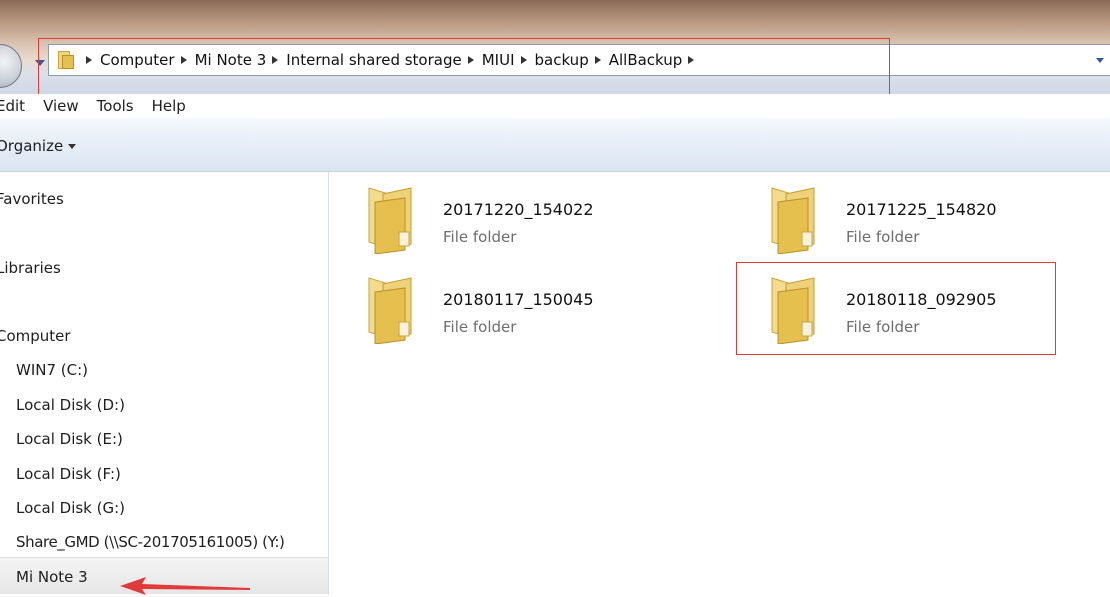 The height and width of the screenshot is (597, 1110). I want to click on folder-name: 20171220_154022, so click(518, 209).